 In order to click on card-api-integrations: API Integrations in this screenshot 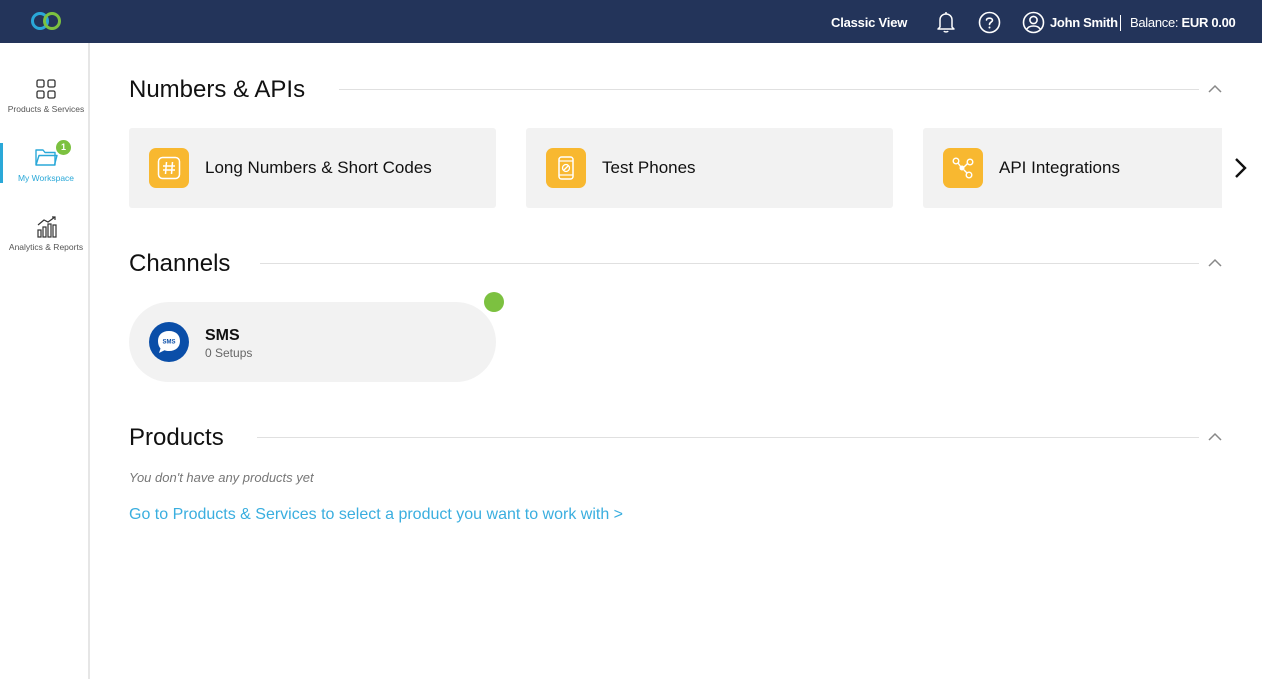, I will do `click(1072, 168)`.